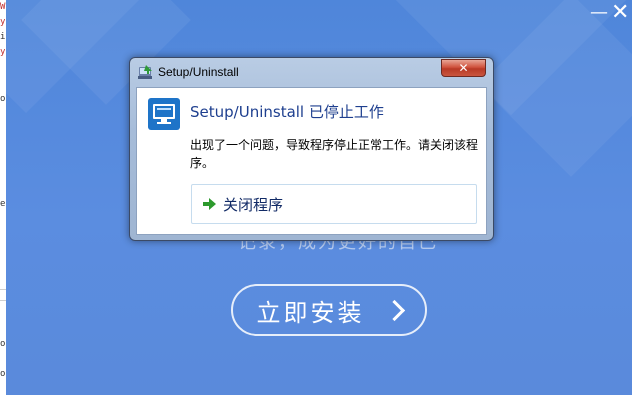 The height and width of the screenshot is (395, 632). I want to click on close-window-button: ✕, so click(620, 13).